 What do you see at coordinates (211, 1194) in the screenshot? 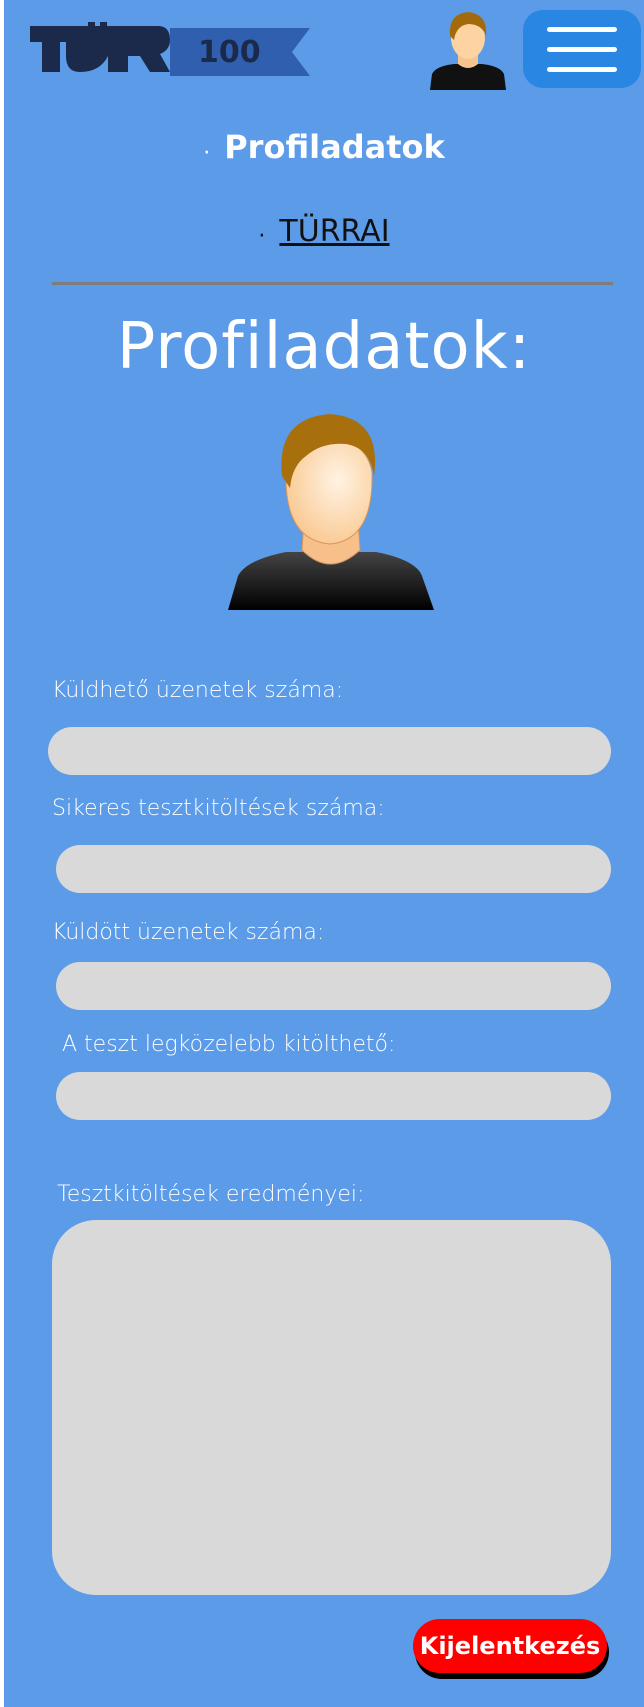
I see `results-label: Tesztkitöltések eredményei:` at bounding box center [211, 1194].